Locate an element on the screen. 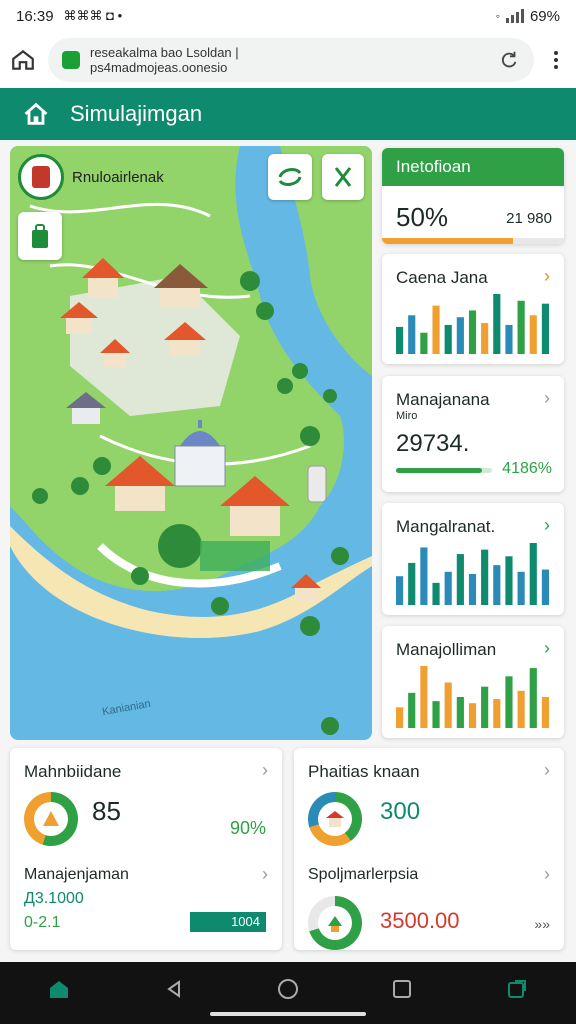 This screenshot has width=576, height=1024. recents-icon is located at coordinates (402, 989).